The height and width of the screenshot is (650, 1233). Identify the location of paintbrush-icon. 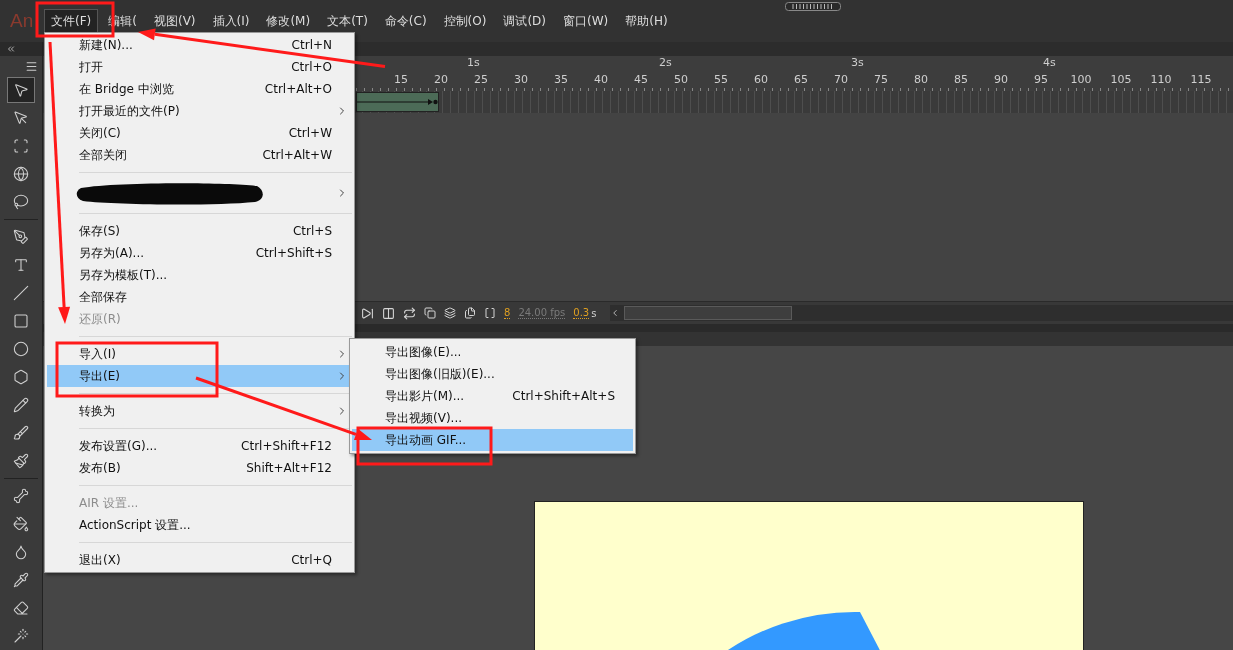
(21, 461).